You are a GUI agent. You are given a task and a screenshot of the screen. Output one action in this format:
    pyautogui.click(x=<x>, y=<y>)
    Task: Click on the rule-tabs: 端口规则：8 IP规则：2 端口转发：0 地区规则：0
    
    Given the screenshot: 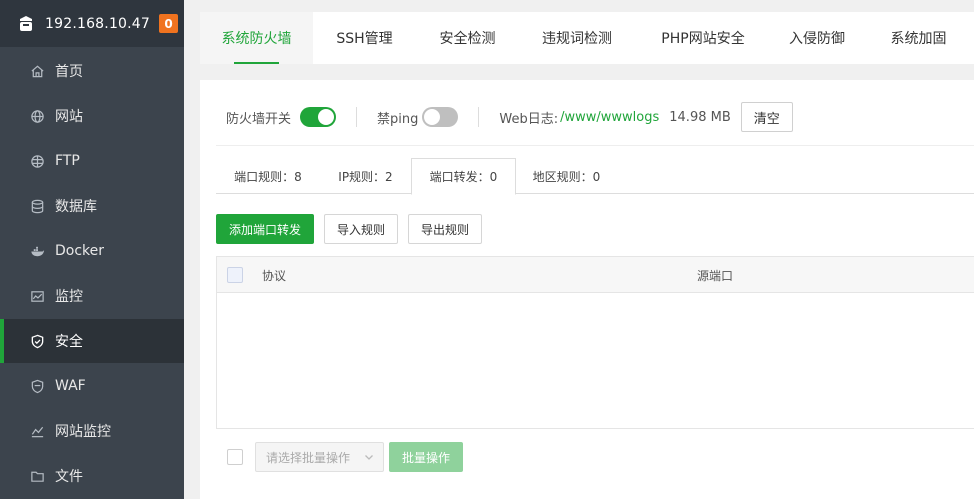 What is the action you would take?
    pyautogui.click(x=595, y=176)
    